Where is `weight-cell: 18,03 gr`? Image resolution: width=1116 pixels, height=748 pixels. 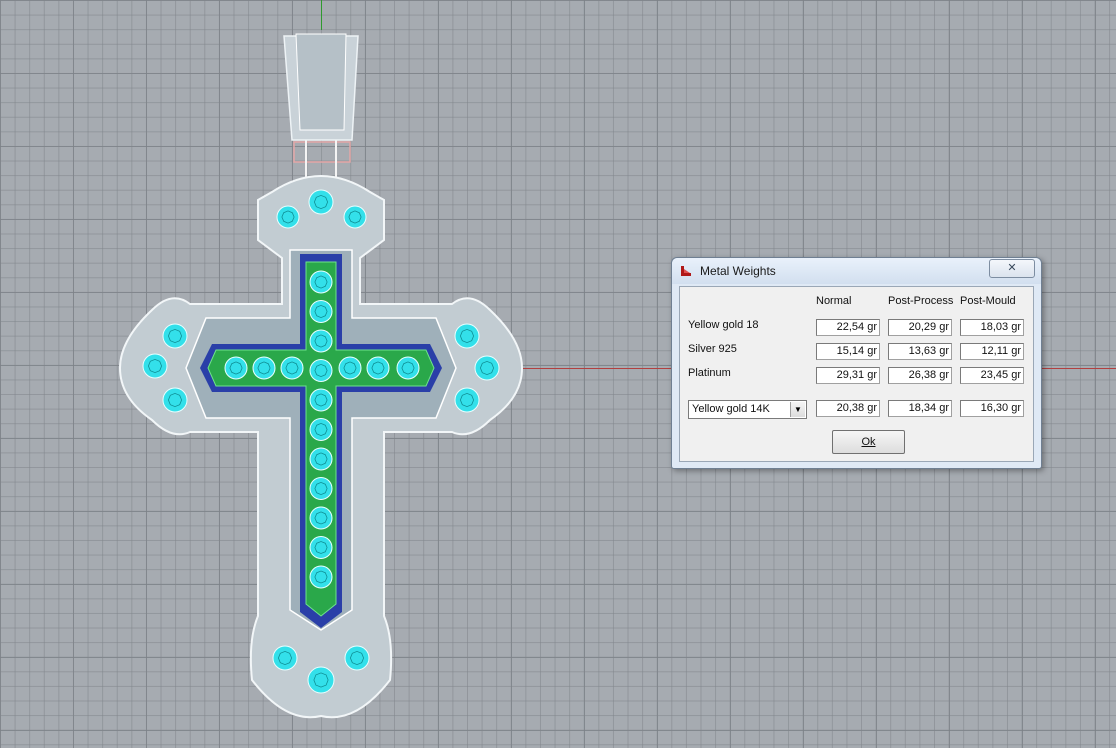
weight-cell: 18,03 gr is located at coordinates (992, 327).